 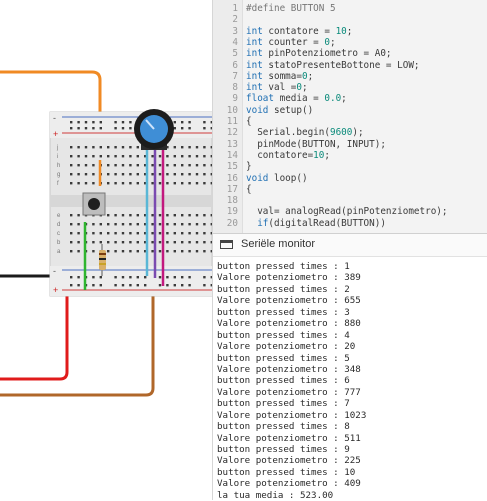 What do you see at coordinates (350, 98) in the screenshot?
I see `code-line: 9 float media = 0.0;` at bounding box center [350, 98].